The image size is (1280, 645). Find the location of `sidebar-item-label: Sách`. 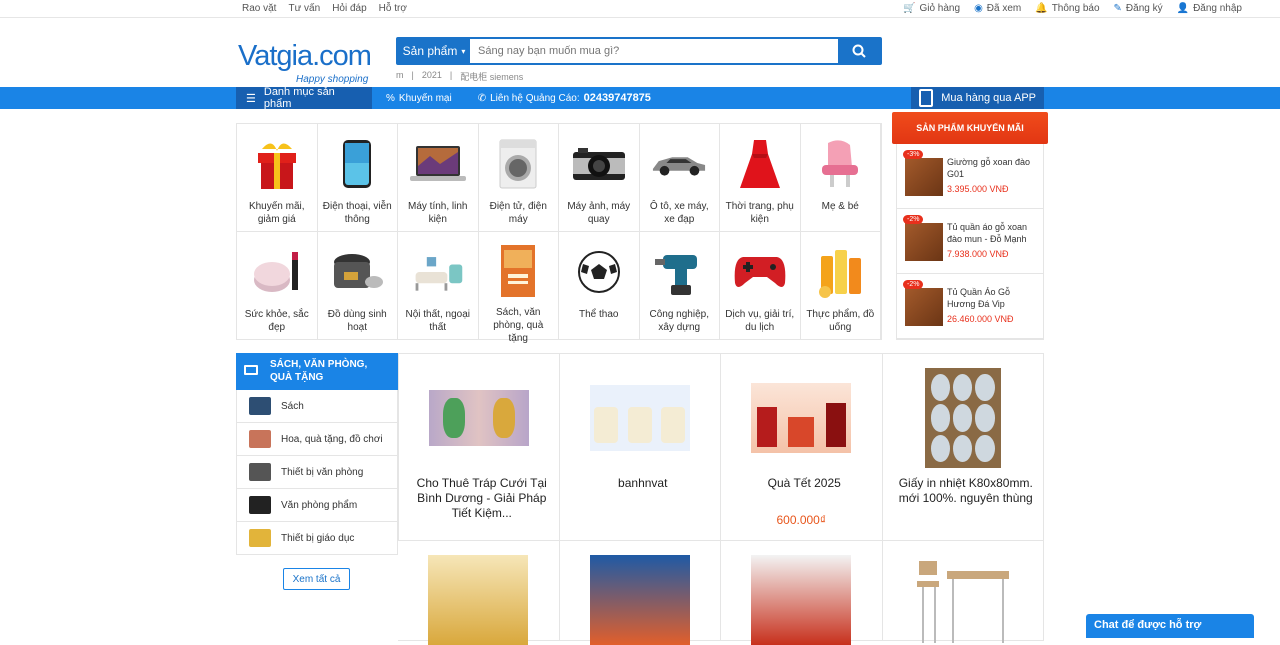

sidebar-item-label: Sách is located at coordinates (292, 406).